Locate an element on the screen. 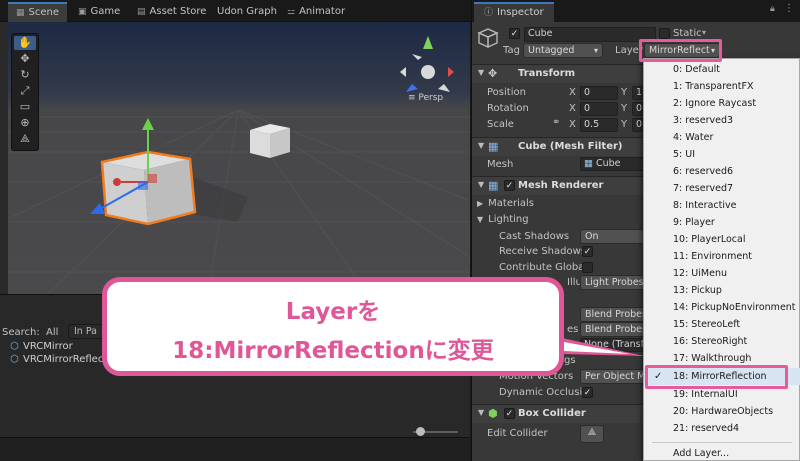 This screenshot has width=800, height=461. zoom-slider-knob is located at coordinates (420, 431).